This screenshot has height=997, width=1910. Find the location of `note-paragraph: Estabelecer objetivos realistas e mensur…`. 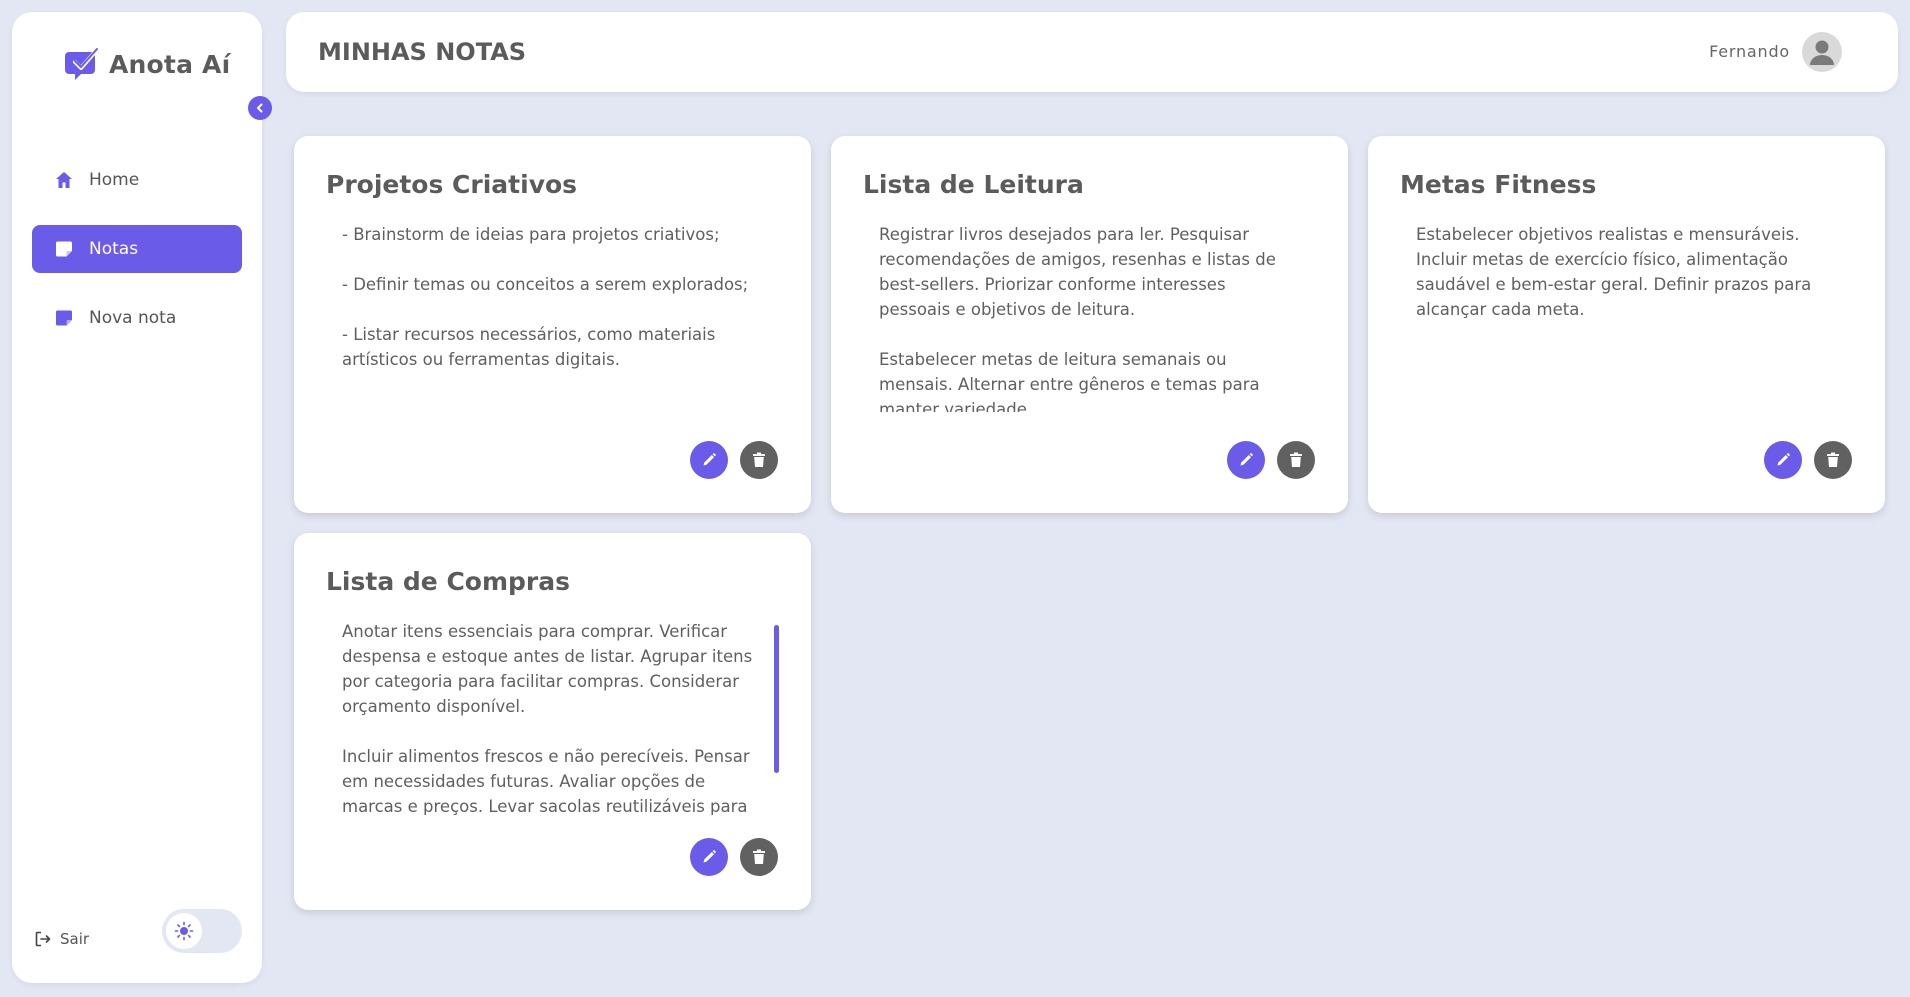

note-paragraph: Estabelecer objetivos realistas e mensur… is located at coordinates (1614, 272).